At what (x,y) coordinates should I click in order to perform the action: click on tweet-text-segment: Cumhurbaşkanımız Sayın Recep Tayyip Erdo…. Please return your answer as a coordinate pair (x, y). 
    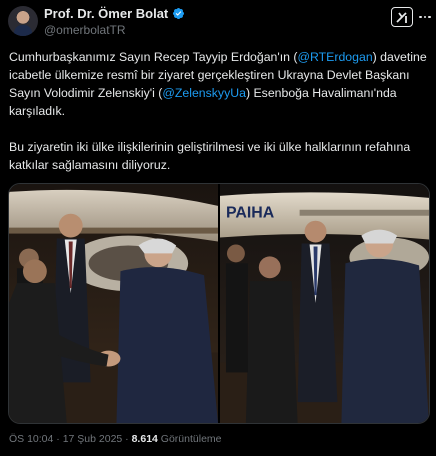
    Looking at the image, I should click on (153, 57).